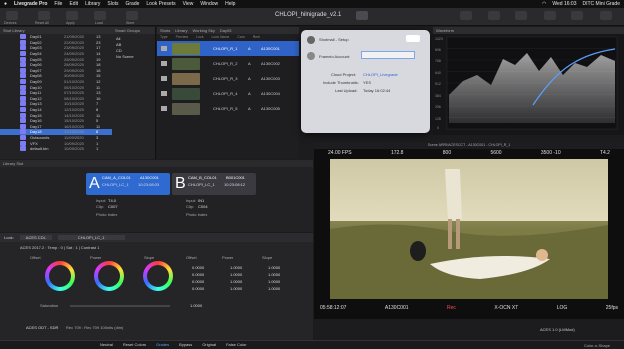 The image size is (624, 349). What do you see at coordinates (256, 37) in the screenshot?
I see `col-reel: Reel` at bounding box center [256, 37].